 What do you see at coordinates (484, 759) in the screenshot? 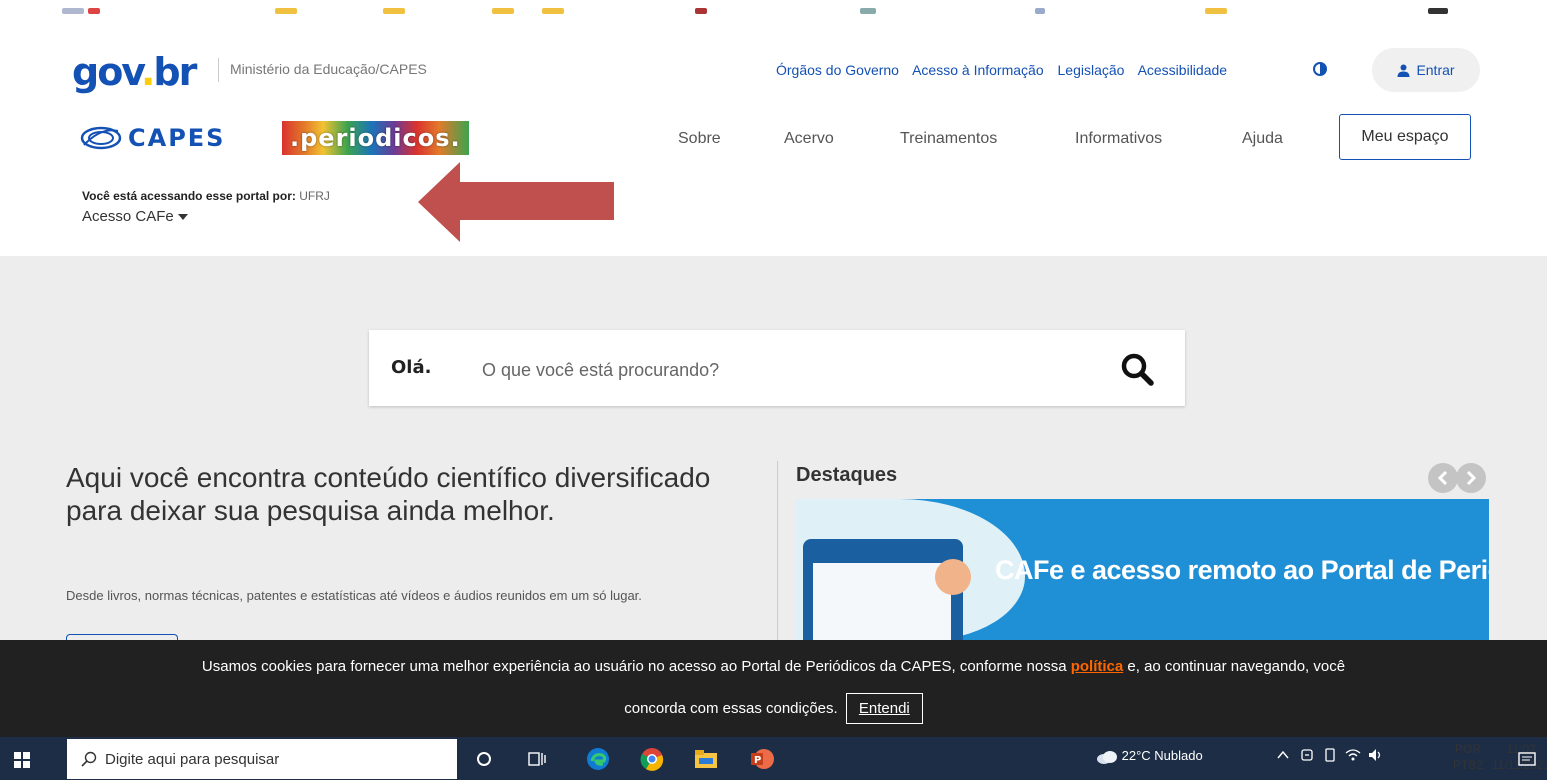
I see `cortana-icon` at bounding box center [484, 759].